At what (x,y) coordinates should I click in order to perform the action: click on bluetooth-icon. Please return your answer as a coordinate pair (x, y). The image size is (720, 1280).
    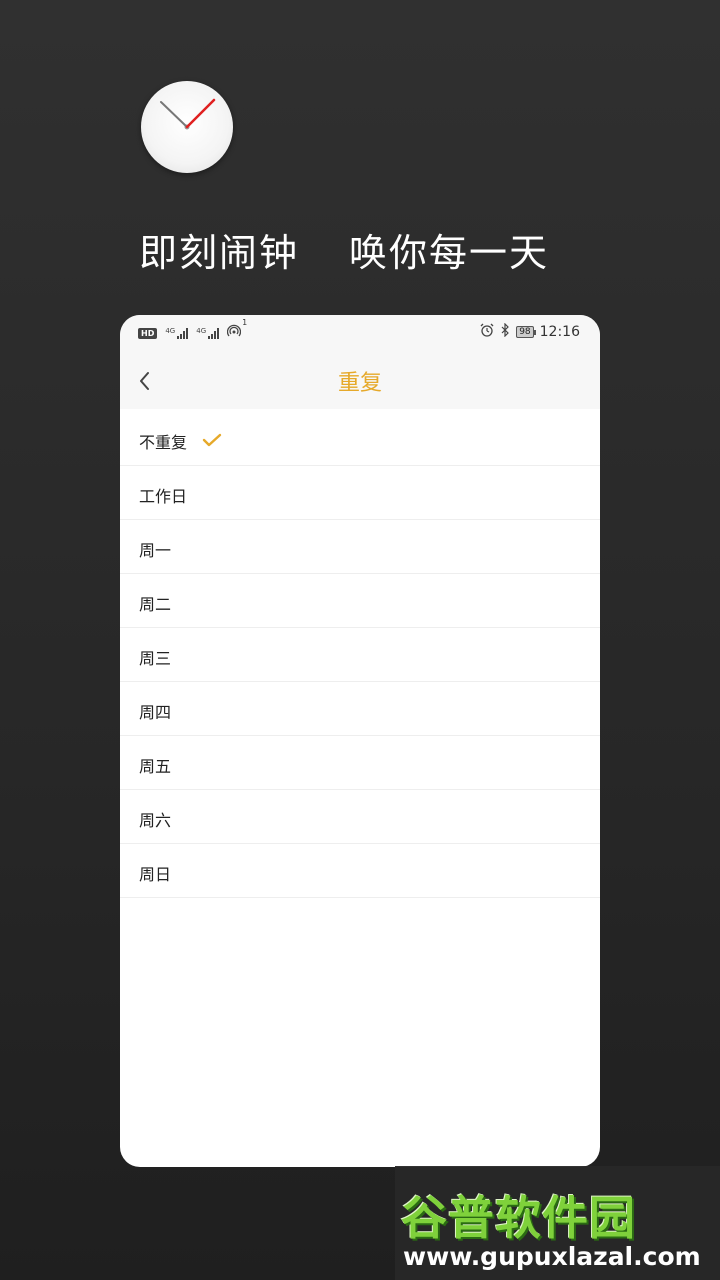
    Looking at the image, I should click on (505, 331).